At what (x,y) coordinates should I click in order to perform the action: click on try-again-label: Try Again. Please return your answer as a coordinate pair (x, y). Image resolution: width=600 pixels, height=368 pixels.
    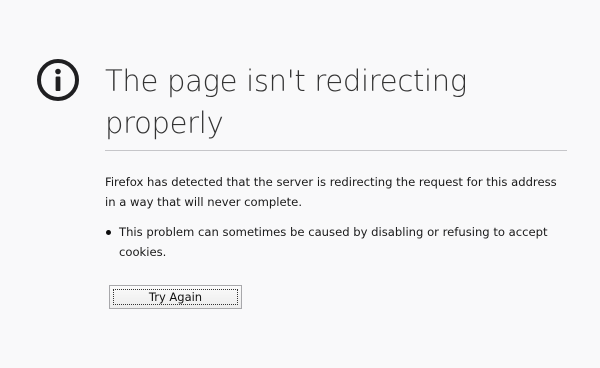
    Looking at the image, I should click on (175, 297).